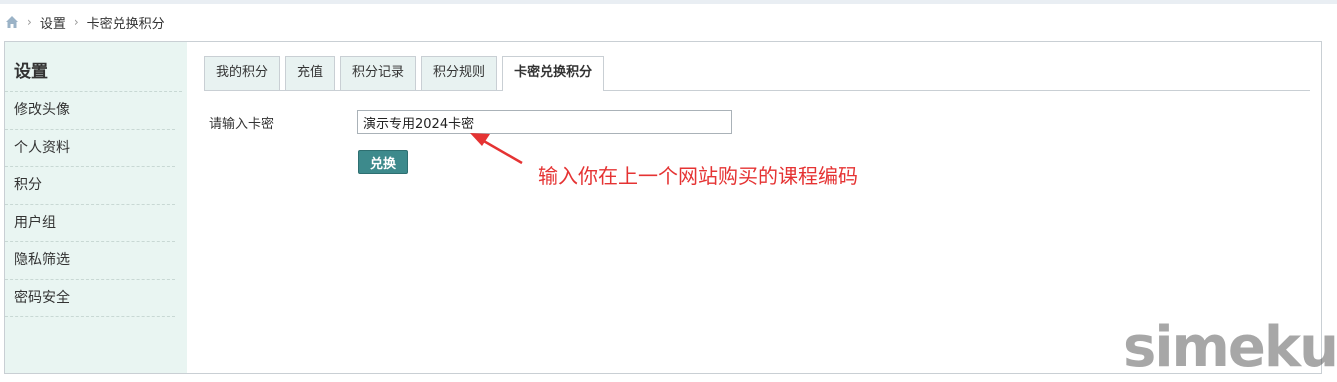 The image size is (1337, 382). I want to click on sidebar: 设置 修改头像 个人资料 积分 用户组 隐私筛选 密码安全, so click(96, 207).